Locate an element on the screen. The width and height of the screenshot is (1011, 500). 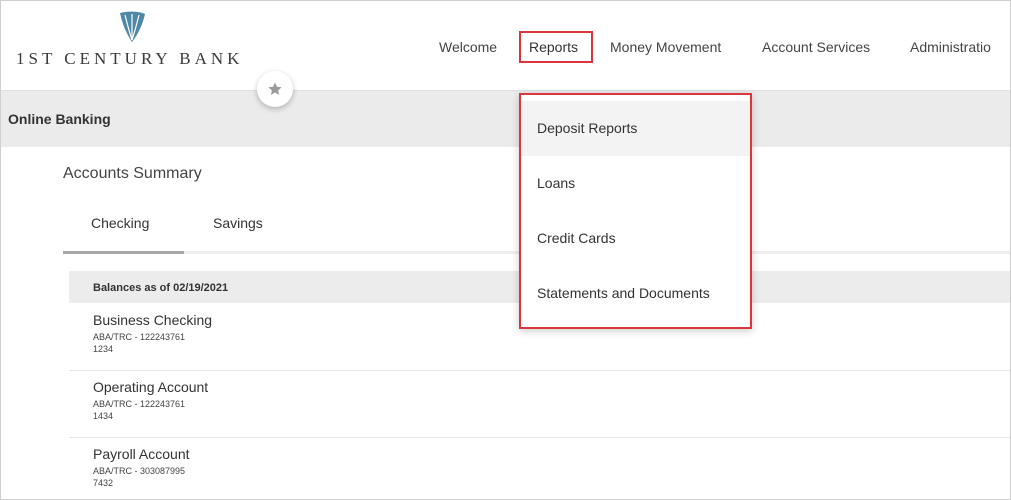
reports-highlight-box is located at coordinates (556, 47).